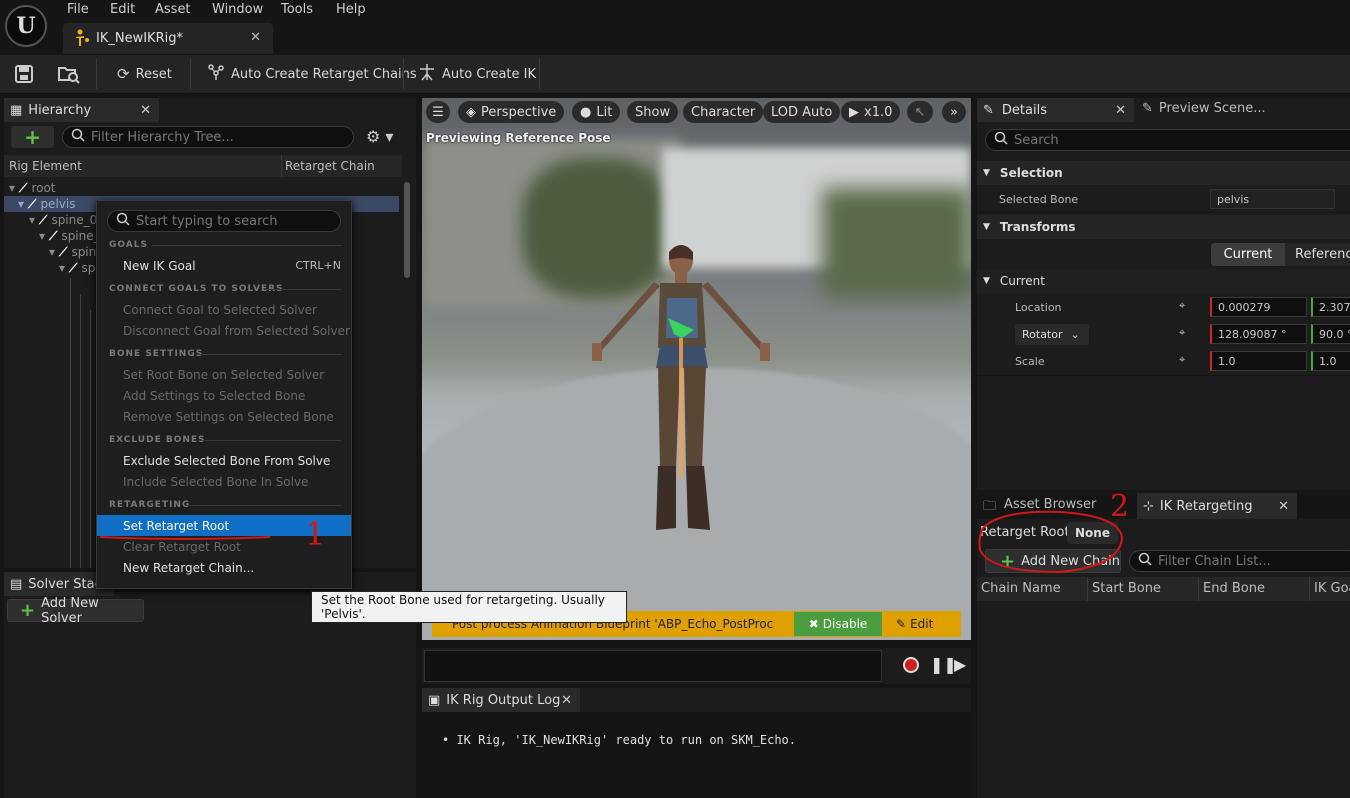 Image resolution: width=1350 pixels, height=798 pixels. Describe the element at coordinates (438, 112) in the screenshot. I see `viewport-menu-button: ☰` at that location.